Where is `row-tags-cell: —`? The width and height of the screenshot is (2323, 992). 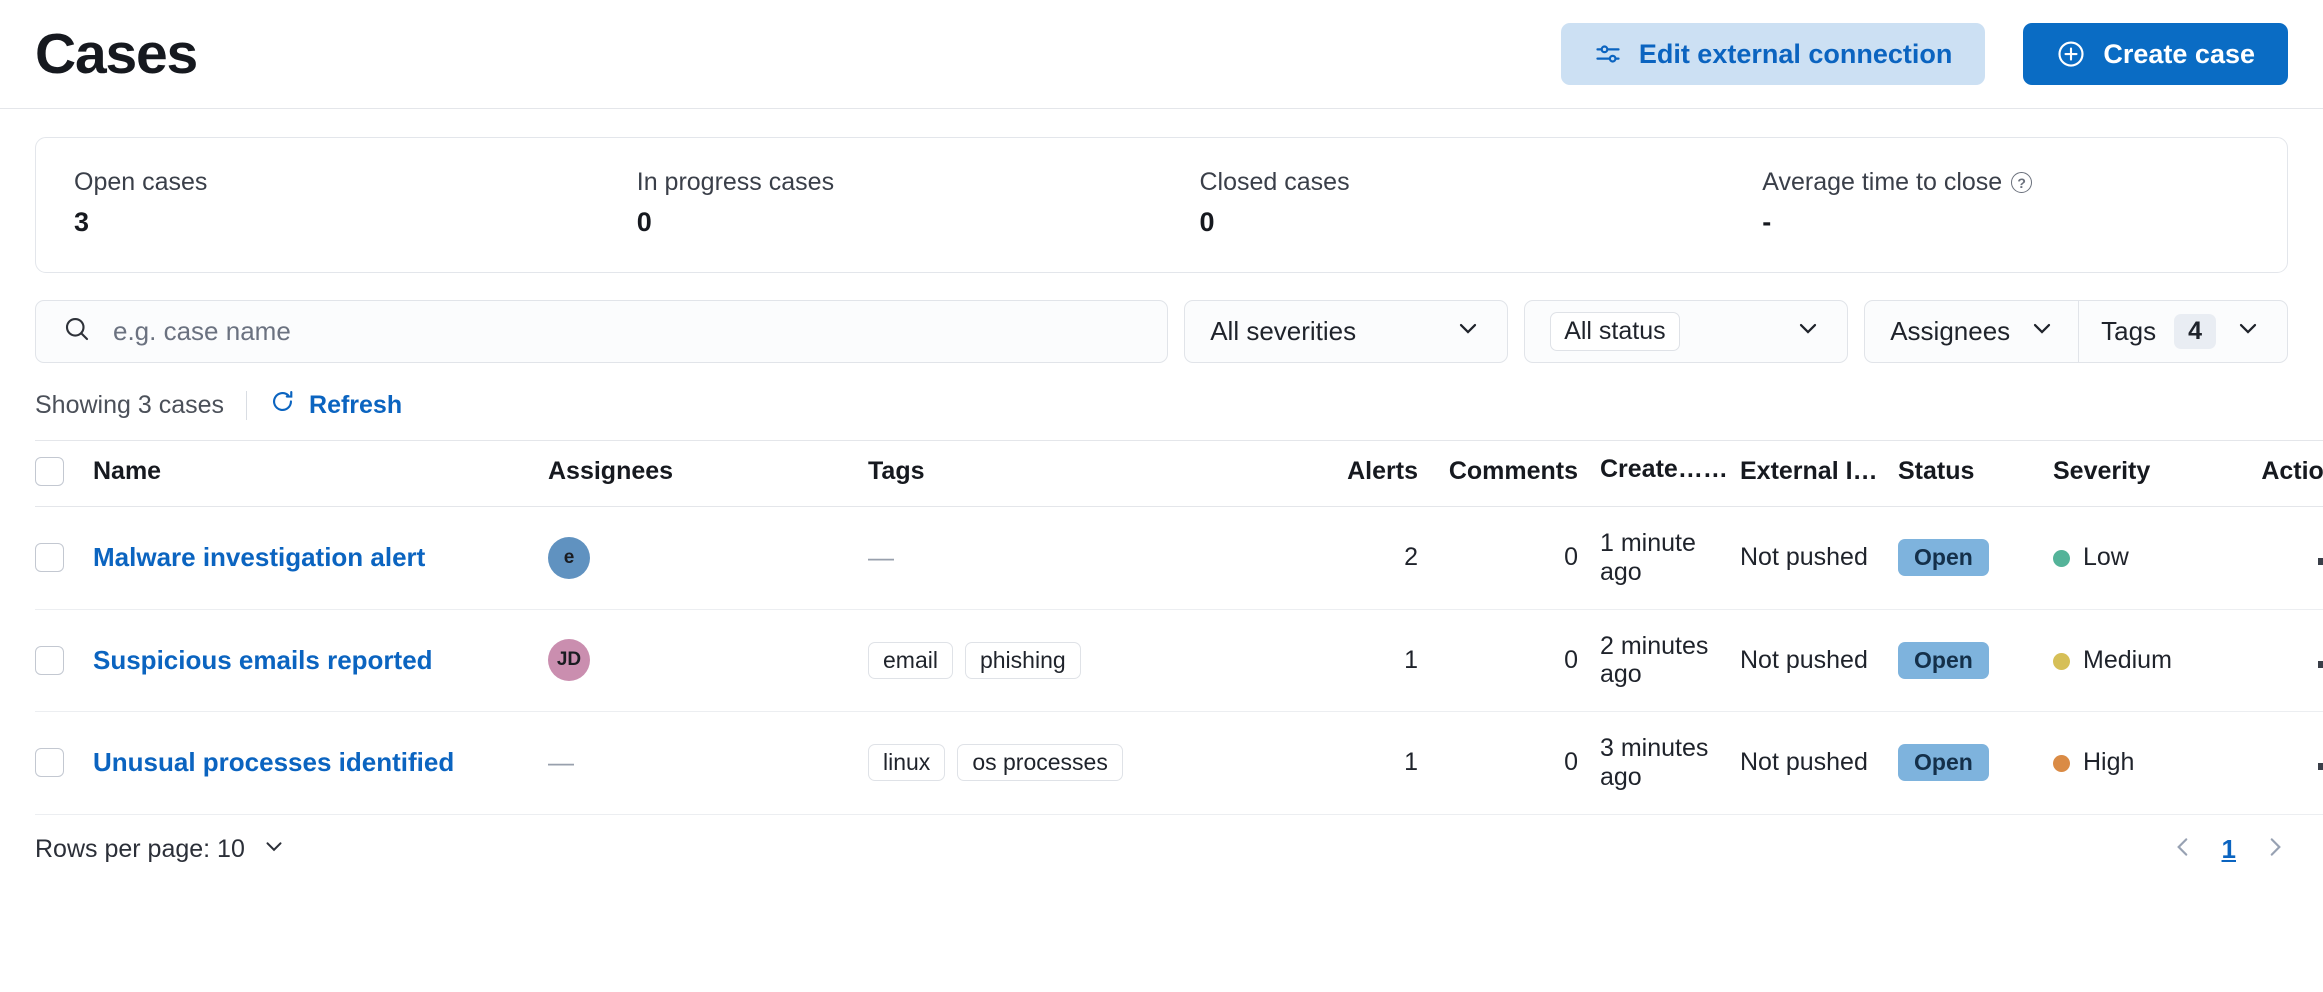 row-tags-cell: — is located at coordinates (1078, 558).